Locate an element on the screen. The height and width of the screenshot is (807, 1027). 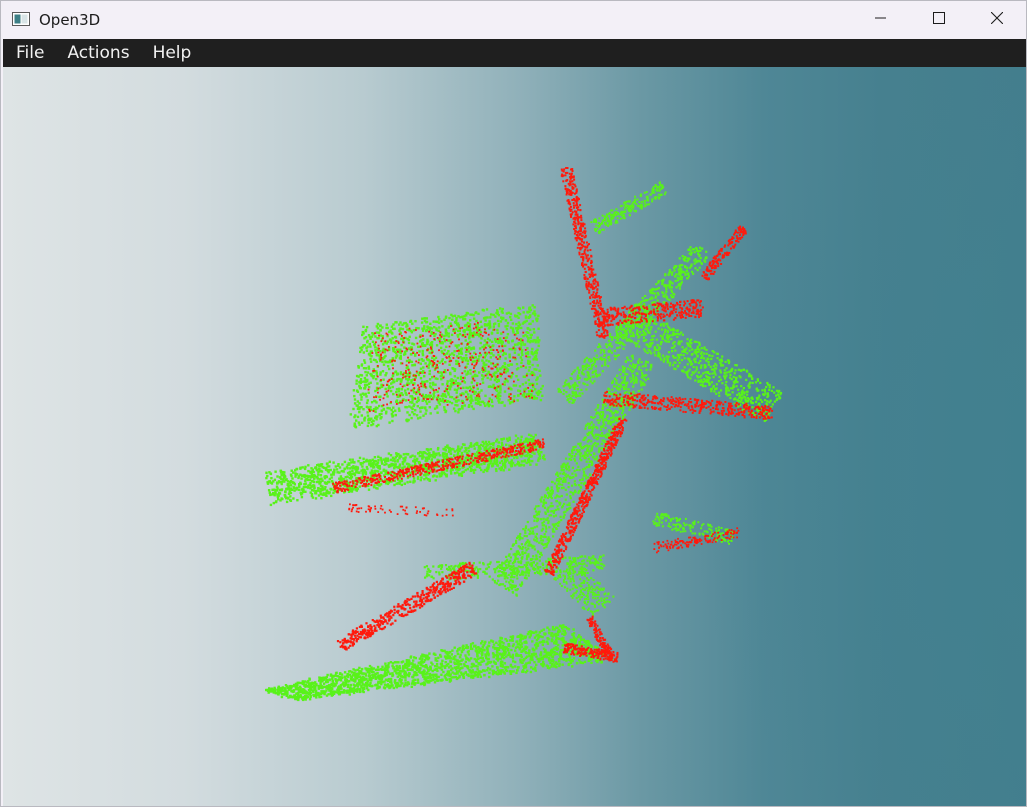
maximize-icon is located at coordinates (939, 20).